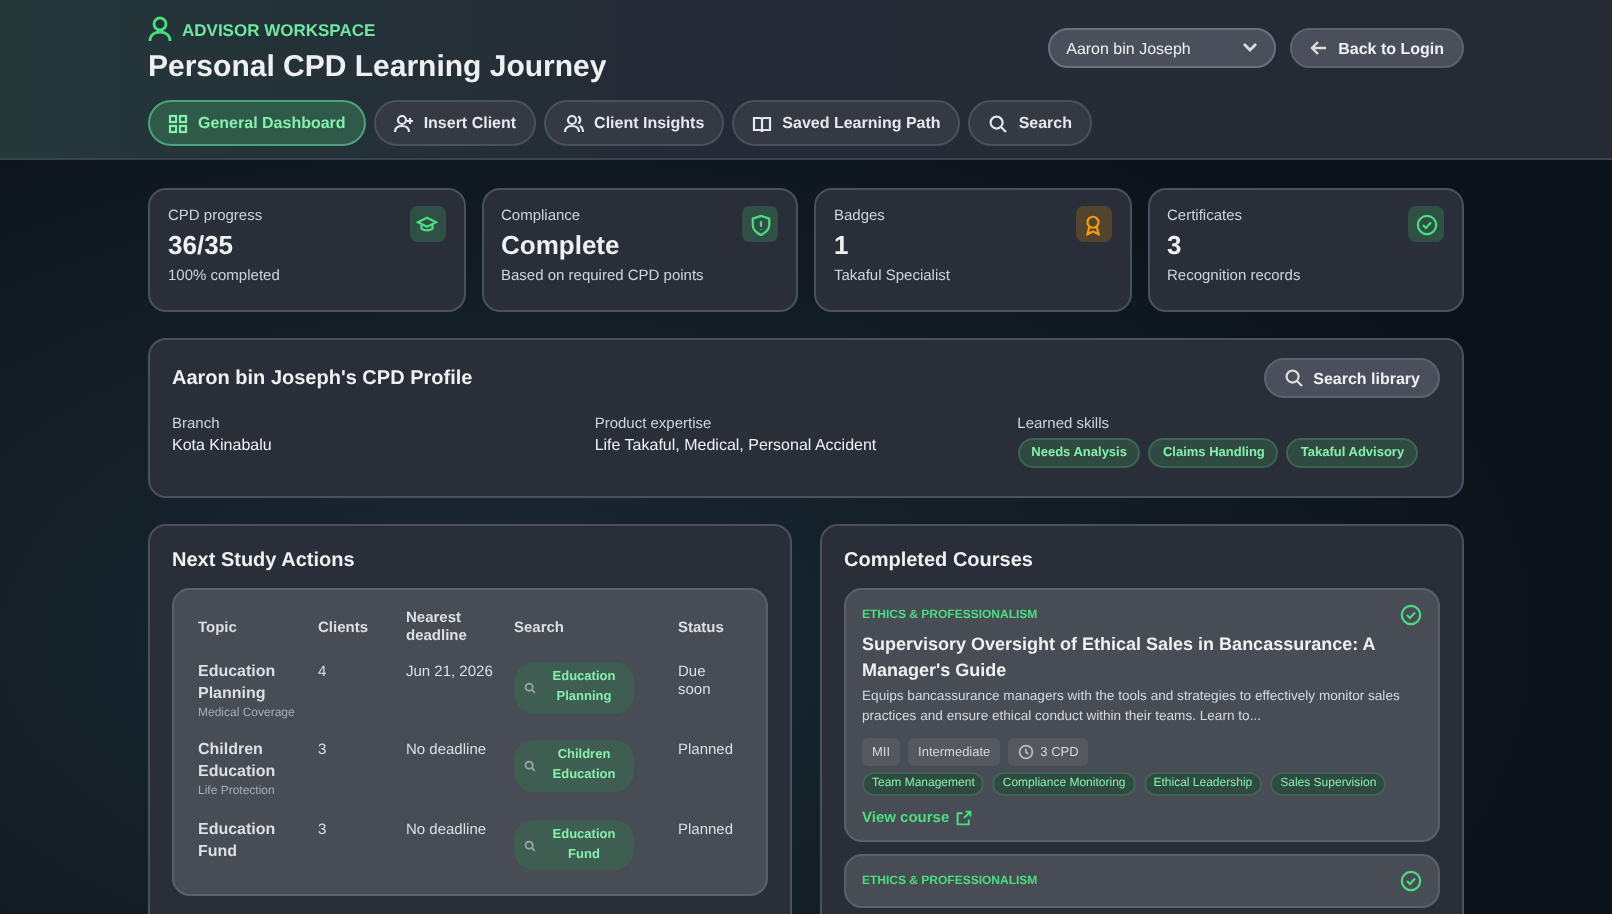  What do you see at coordinates (1162, 48) in the screenshot?
I see `advisor-select: Aaron bin Joseph` at bounding box center [1162, 48].